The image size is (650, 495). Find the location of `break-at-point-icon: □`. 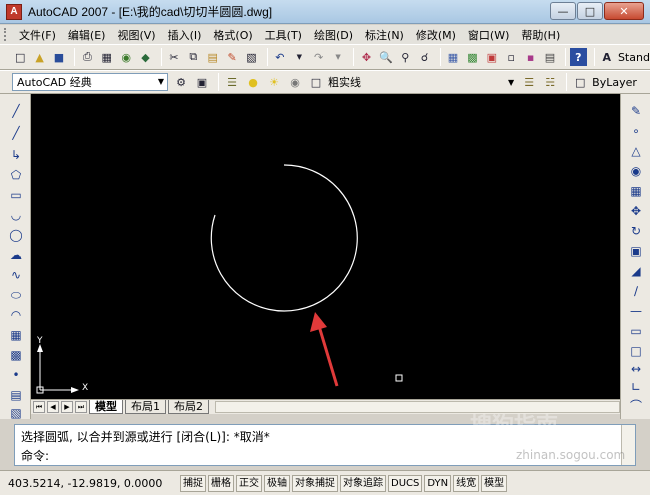

break-at-point-icon: □ is located at coordinates (636, 351).